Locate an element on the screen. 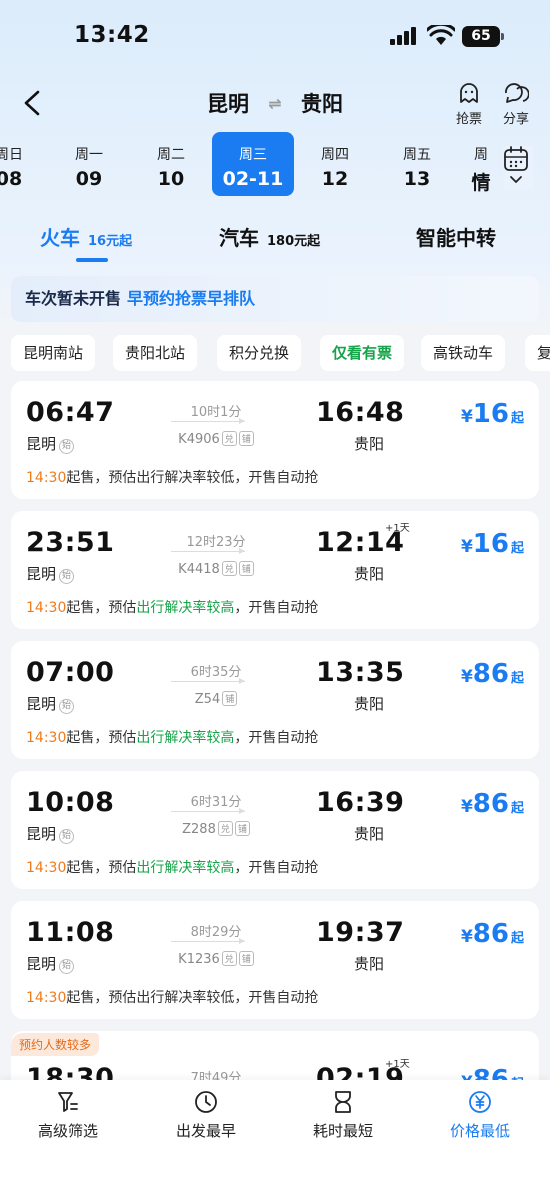 The height and width of the screenshot is (1192, 550). date-item-selected: 周三 02-11 is located at coordinates (253, 164).